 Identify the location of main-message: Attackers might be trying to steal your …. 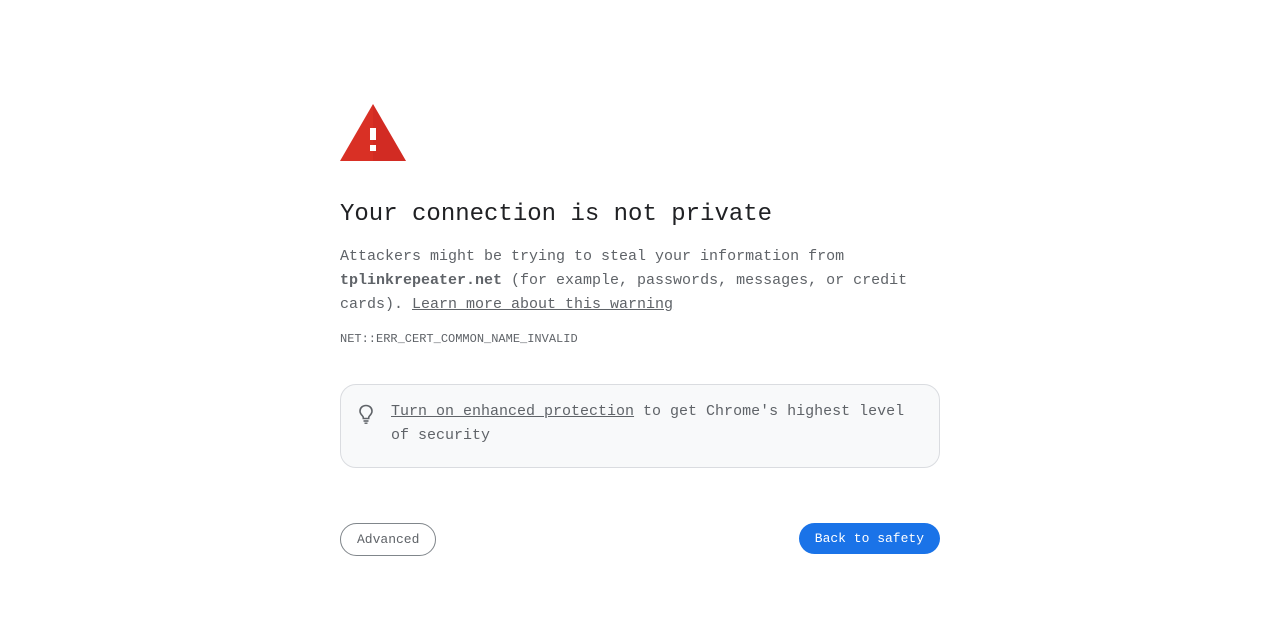
(640, 281).